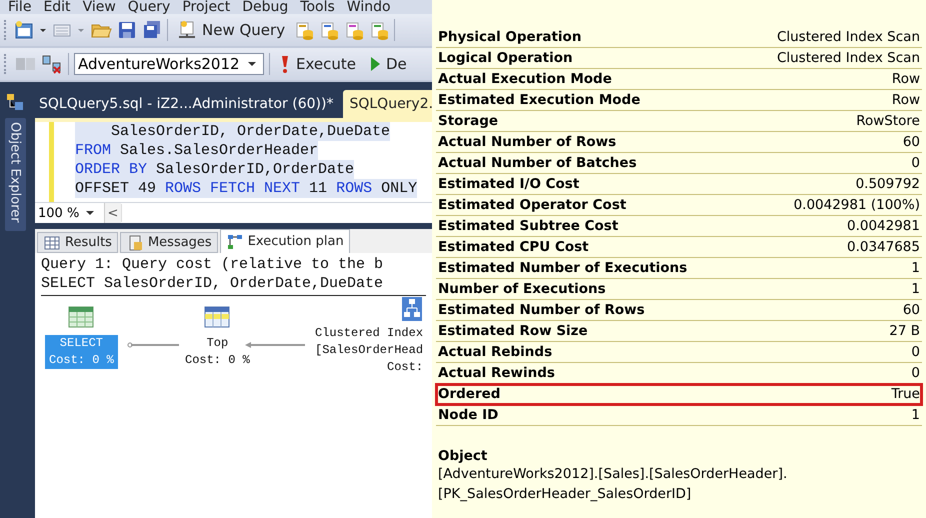  What do you see at coordinates (522, 289) in the screenshot?
I see `property-name: Number of Executions` at bounding box center [522, 289].